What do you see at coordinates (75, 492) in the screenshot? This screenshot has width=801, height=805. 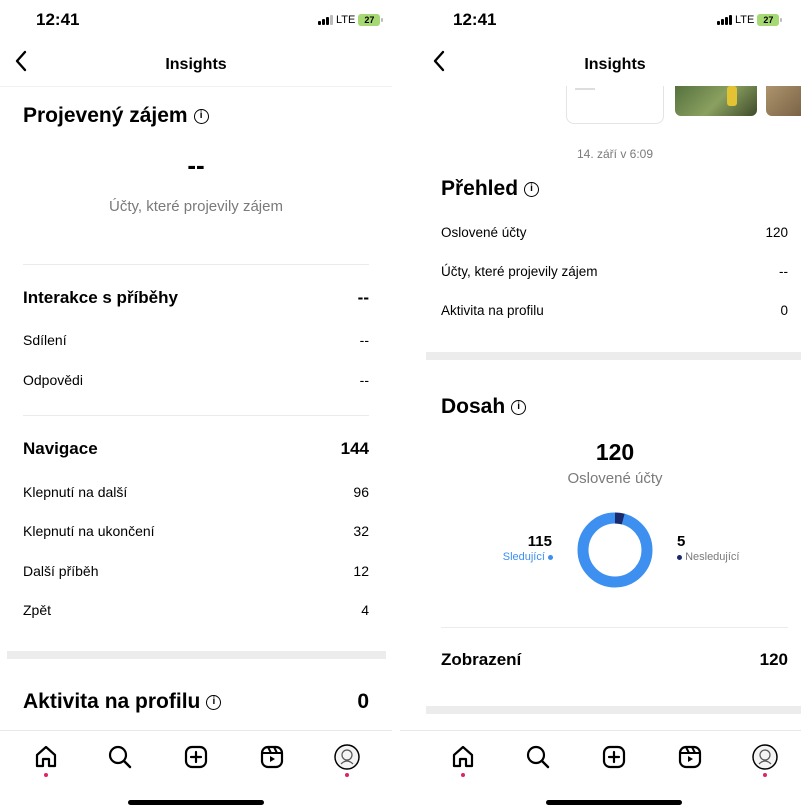 I see `row-label: Klepnutí na další` at bounding box center [75, 492].